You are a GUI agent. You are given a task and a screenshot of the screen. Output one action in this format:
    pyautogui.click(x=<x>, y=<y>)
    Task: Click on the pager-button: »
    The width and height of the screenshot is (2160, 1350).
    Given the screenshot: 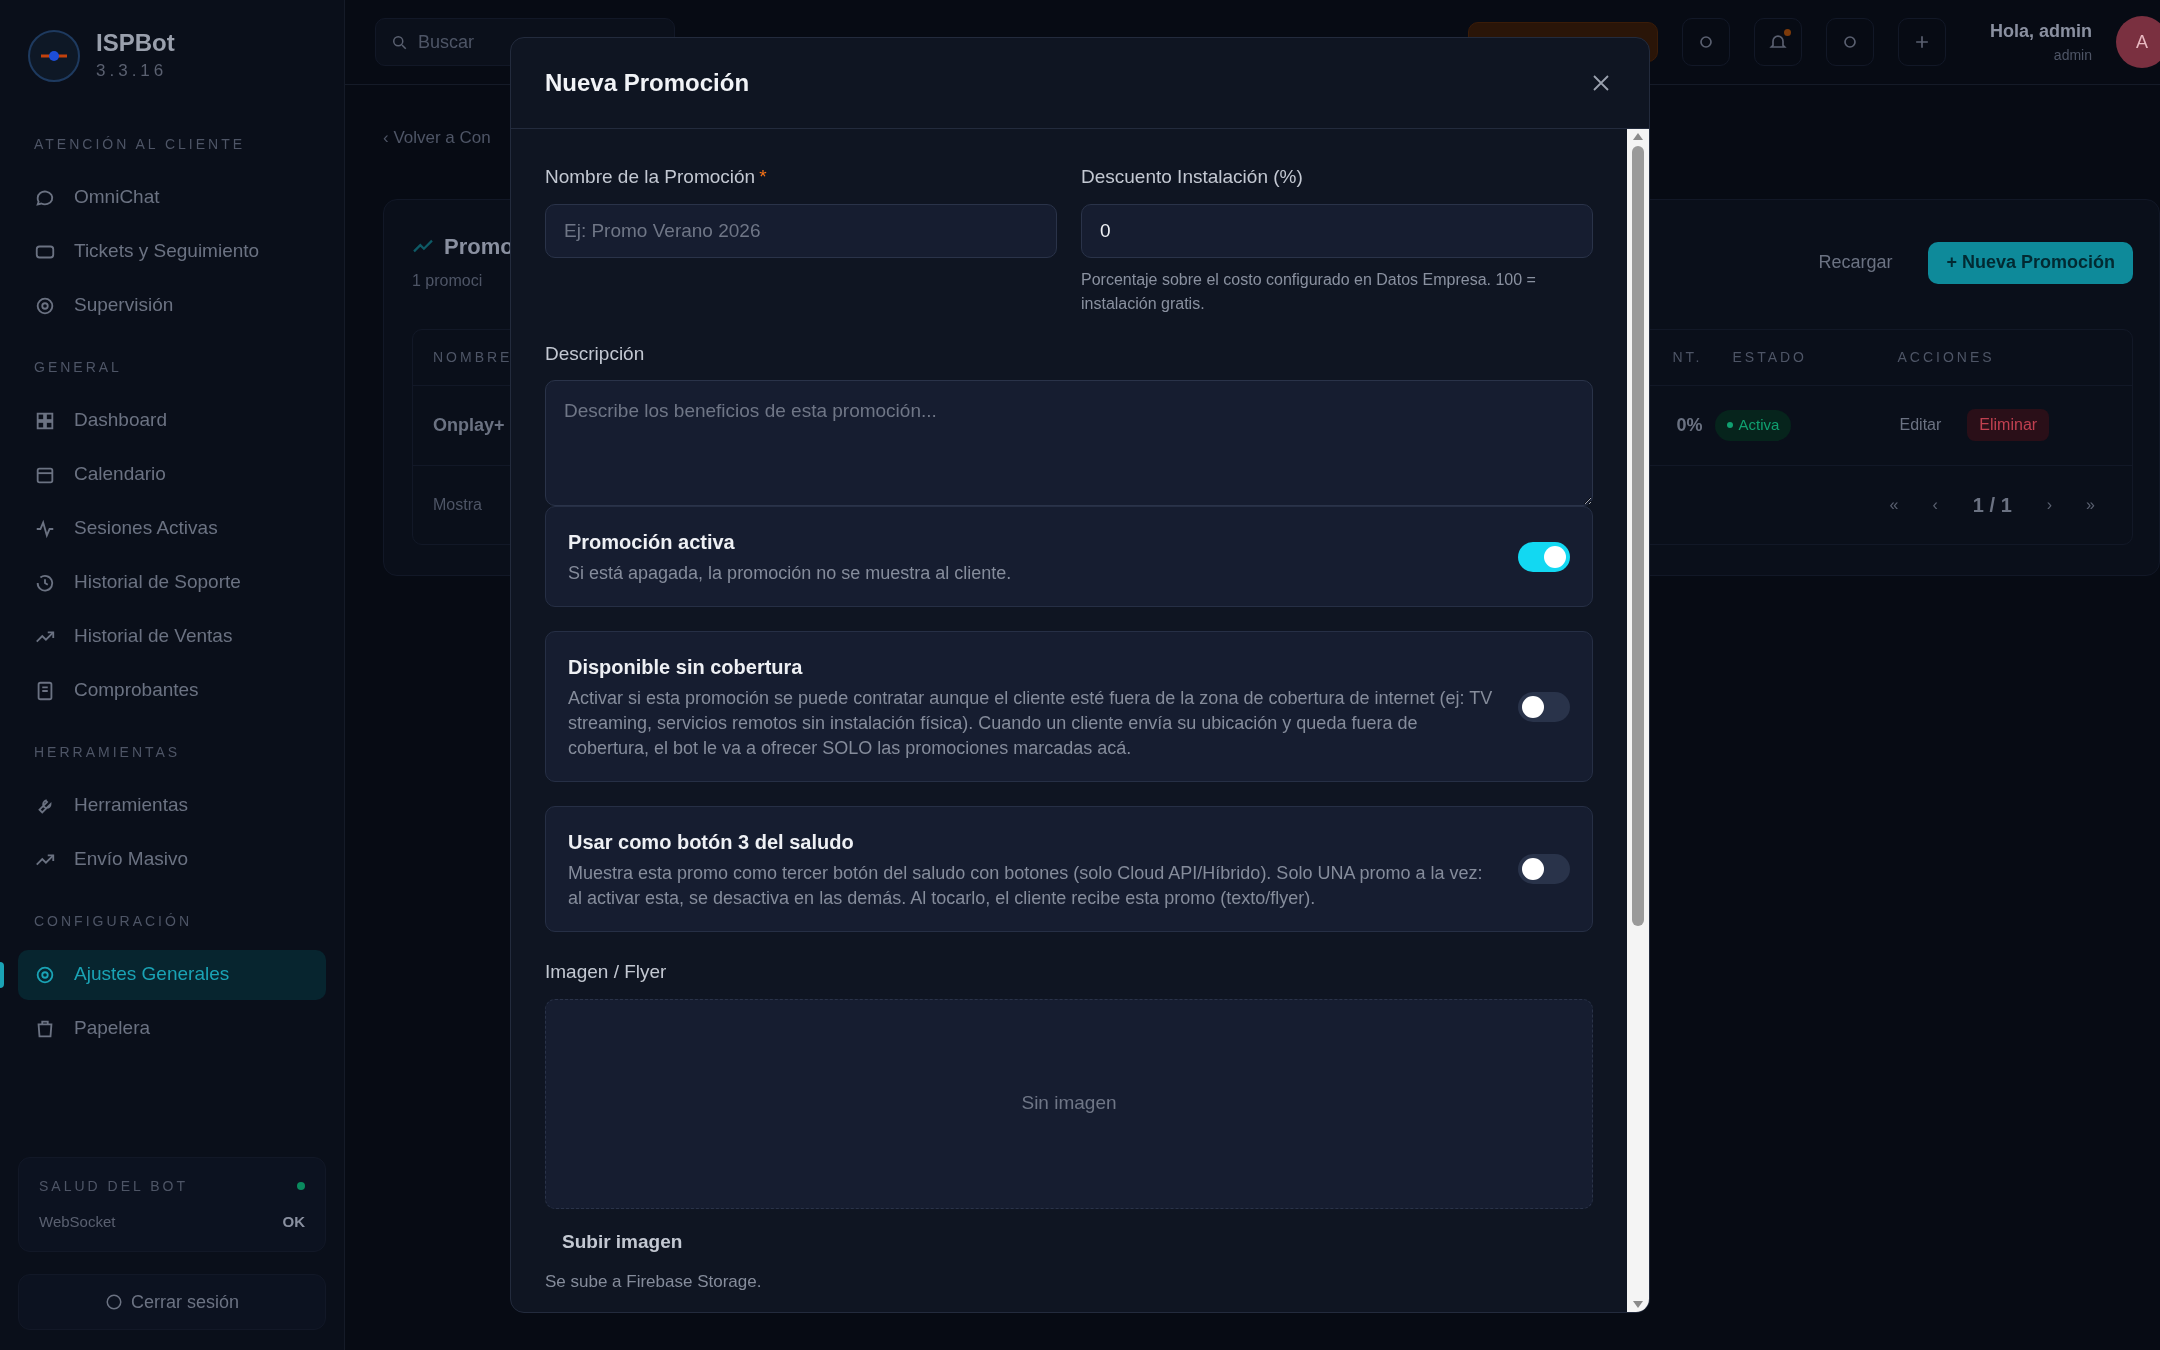 What is the action you would take?
    pyautogui.click(x=2090, y=504)
    